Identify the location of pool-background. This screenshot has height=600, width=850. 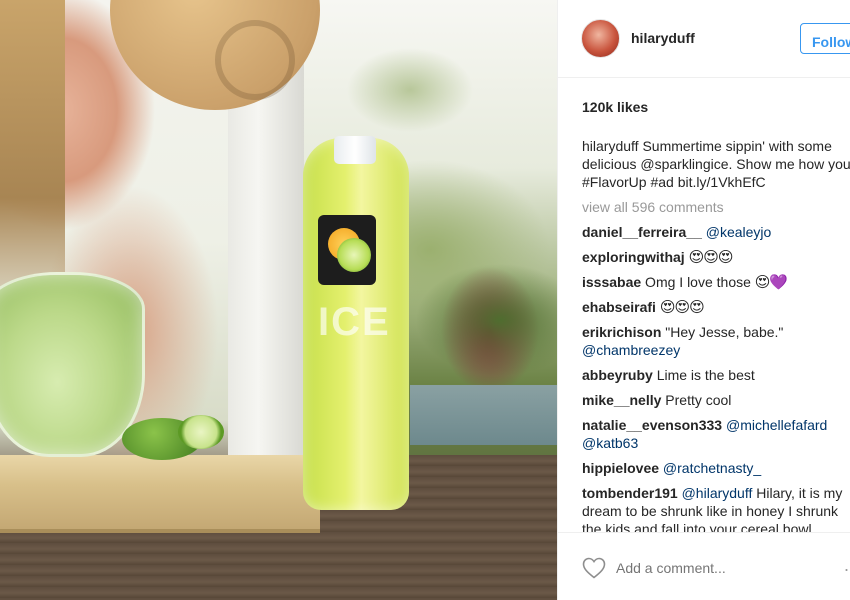
(483, 415).